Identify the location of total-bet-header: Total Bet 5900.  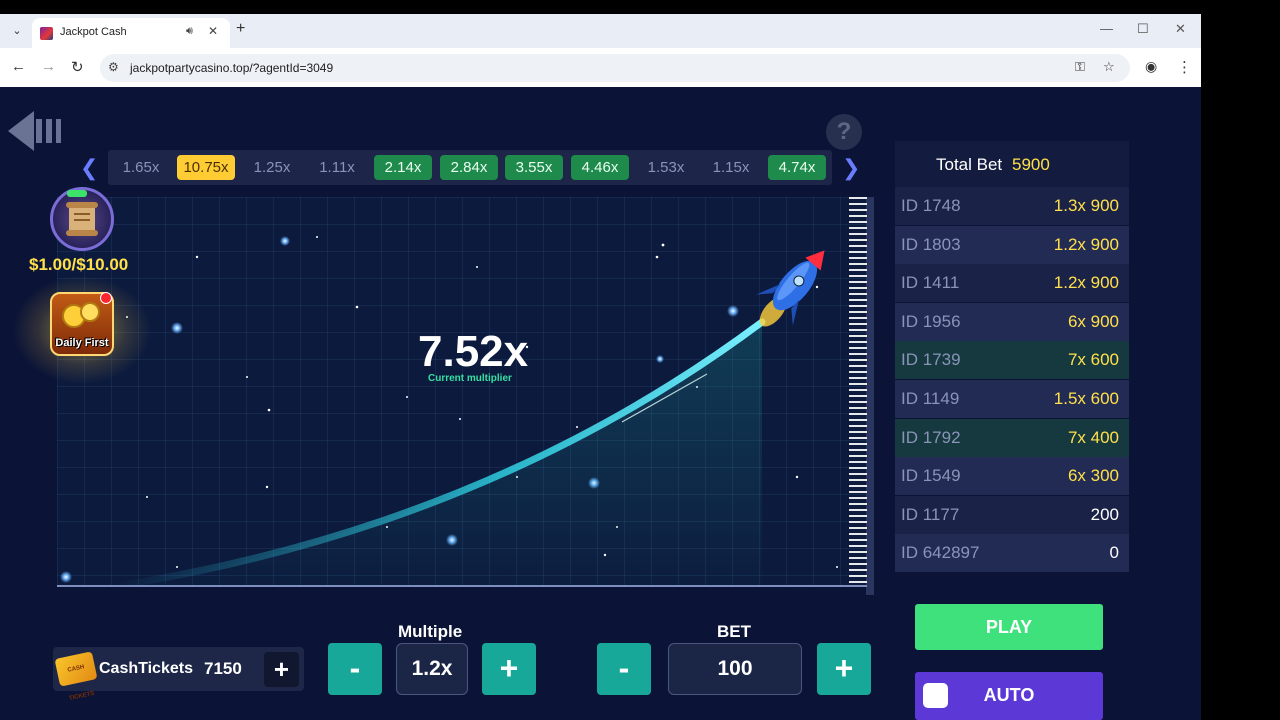
(1012, 164).